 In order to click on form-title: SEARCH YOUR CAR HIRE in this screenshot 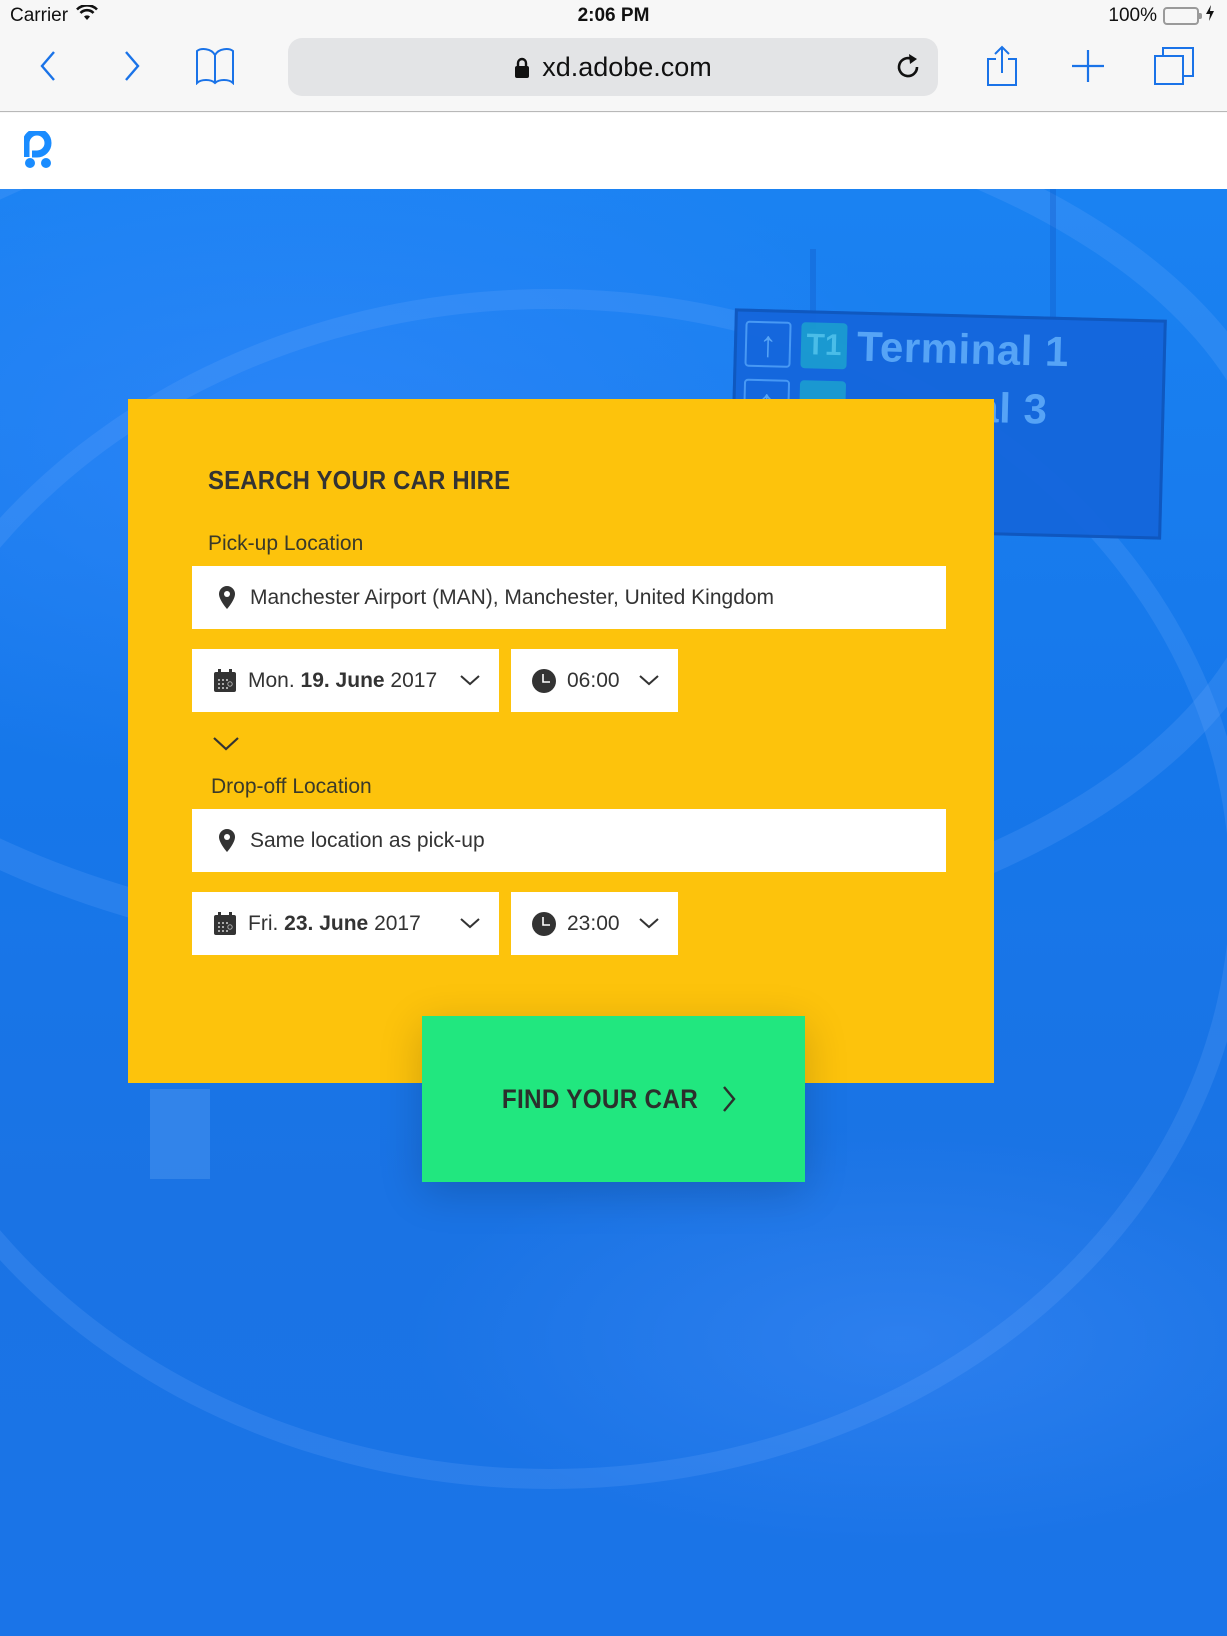, I will do `click(359, 480)`.